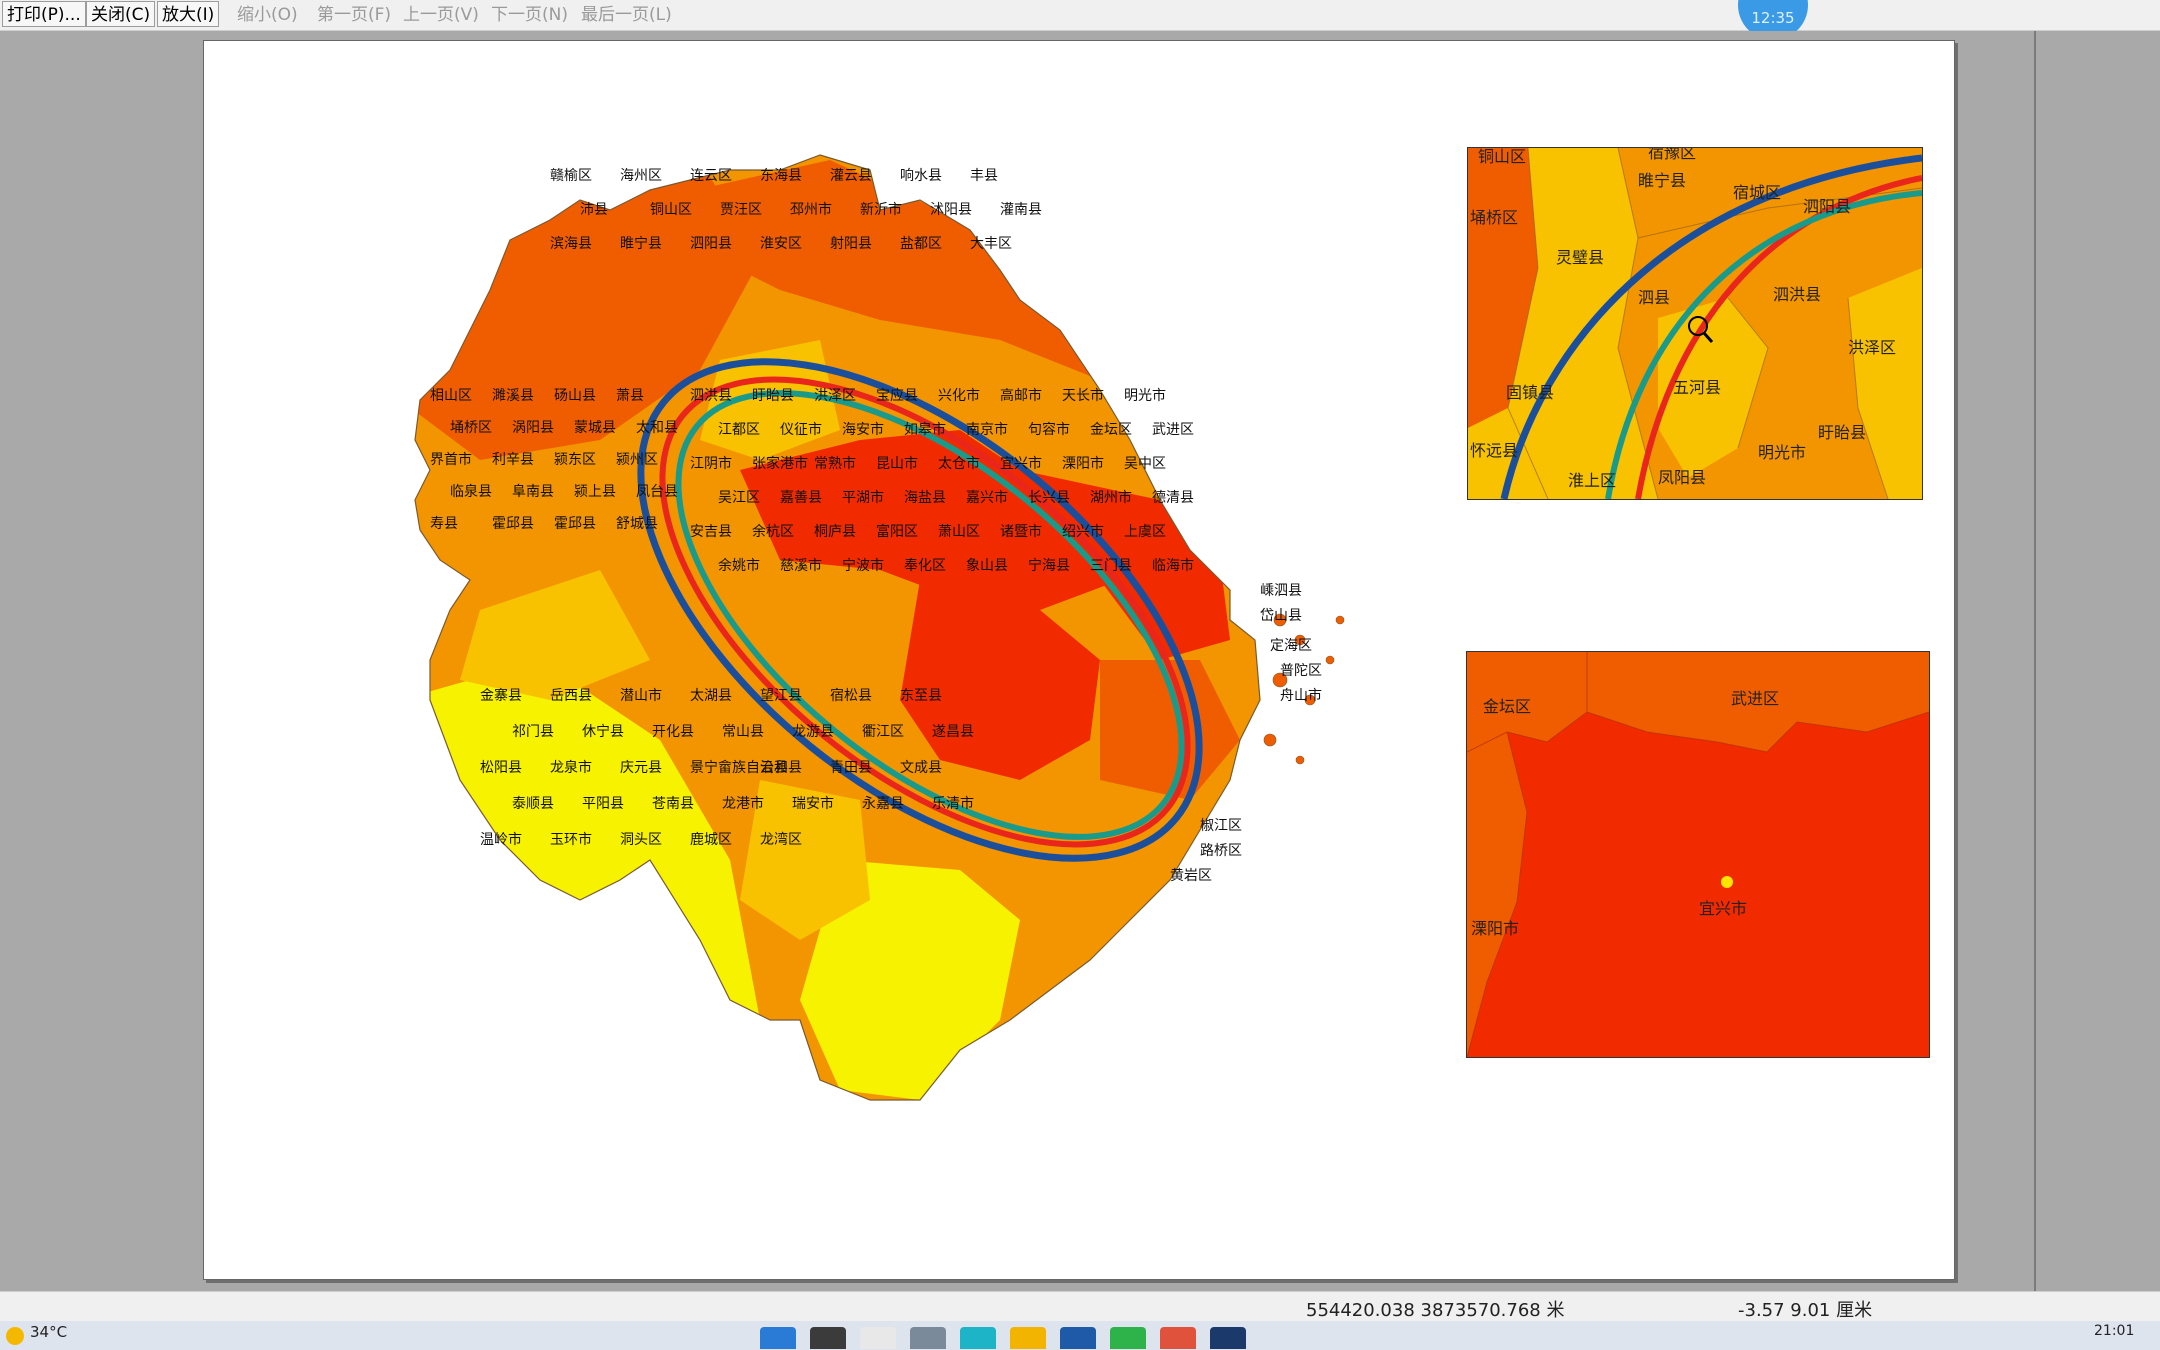 The height and width of the screenshot is (1350, 2160). What do you see at coordinates (121, 14) in the screenshot?
I see `close-button: 关闭(C)` at bounding box center [121, 14].